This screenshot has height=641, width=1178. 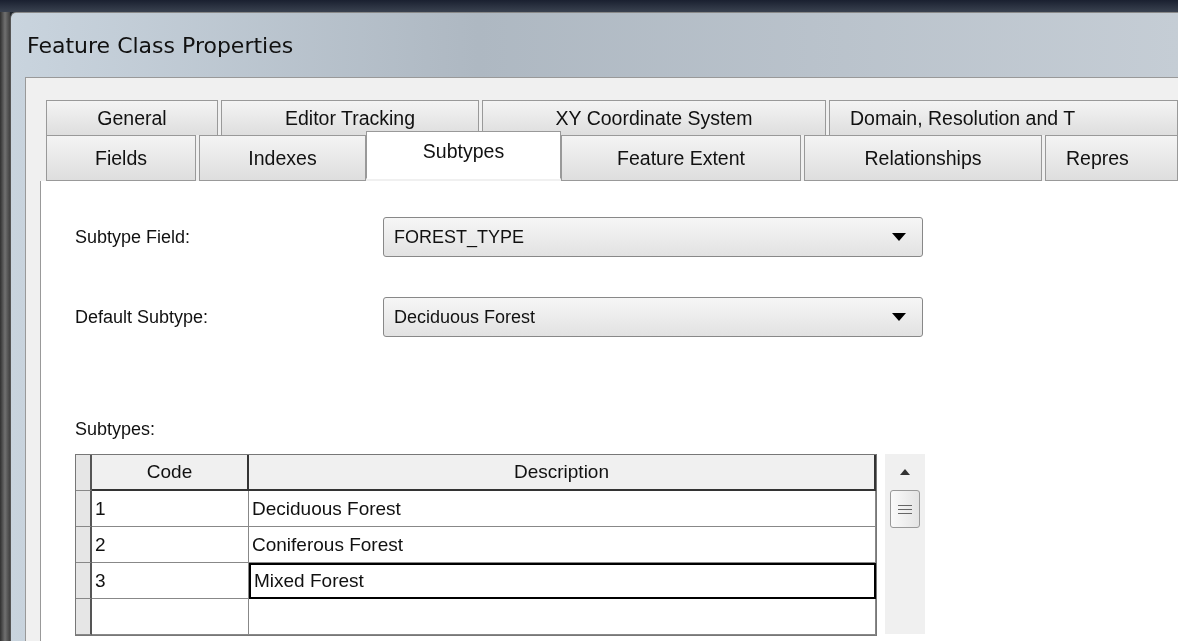 What do you see at coordinates (350, 117) in the screenshot?
I see `tab: Editor Tracking` at bounding box center [350, 117].